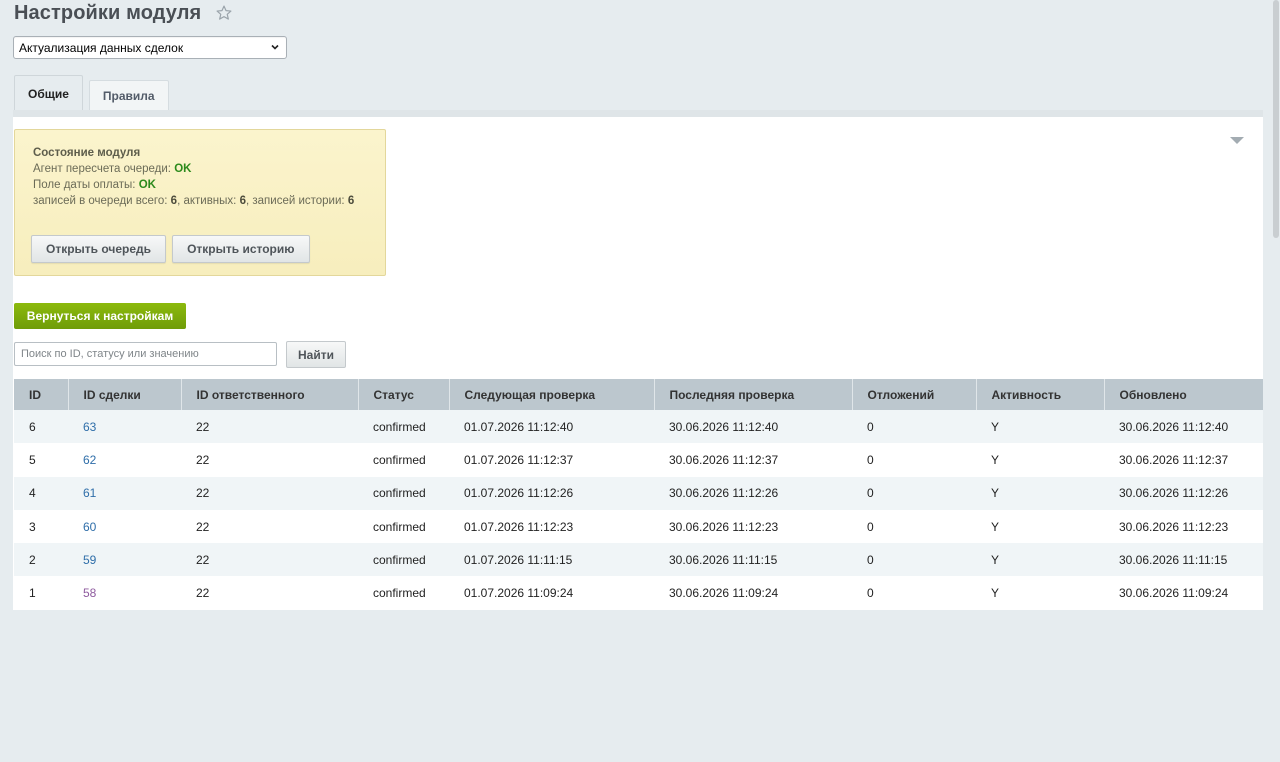 The height and width of the screenshot is (762, 1280). What do you see at coordinates (41, 560) in the screenshot?
I see `cell-id: 2` at bounding box center [41, 560].